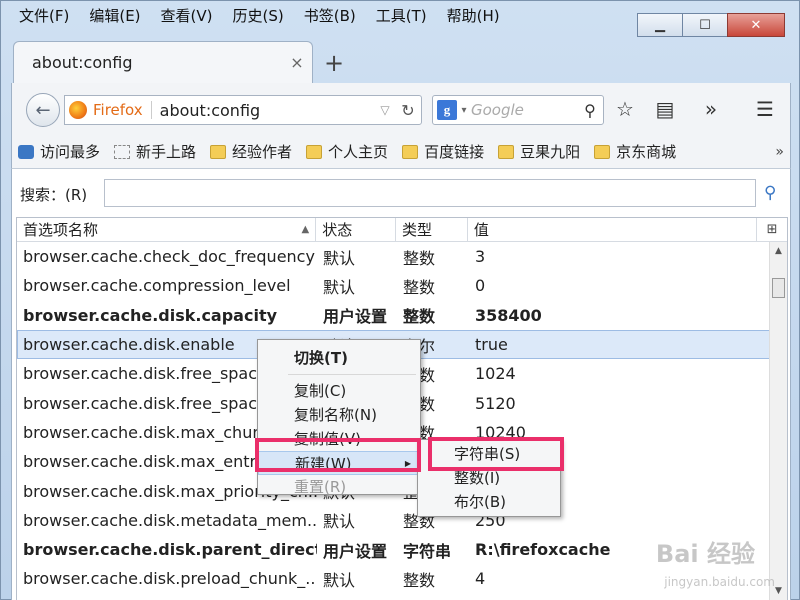 The height and width of the screenshot is (600, 800). I want to click on new-submenu: 字符串(S) 整数(I) 布尔(B), so click(489, 478).